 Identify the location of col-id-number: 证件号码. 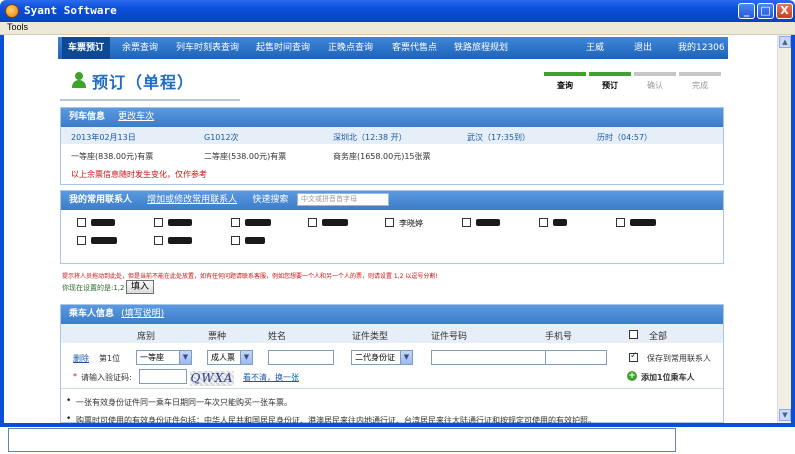
(449, 337).